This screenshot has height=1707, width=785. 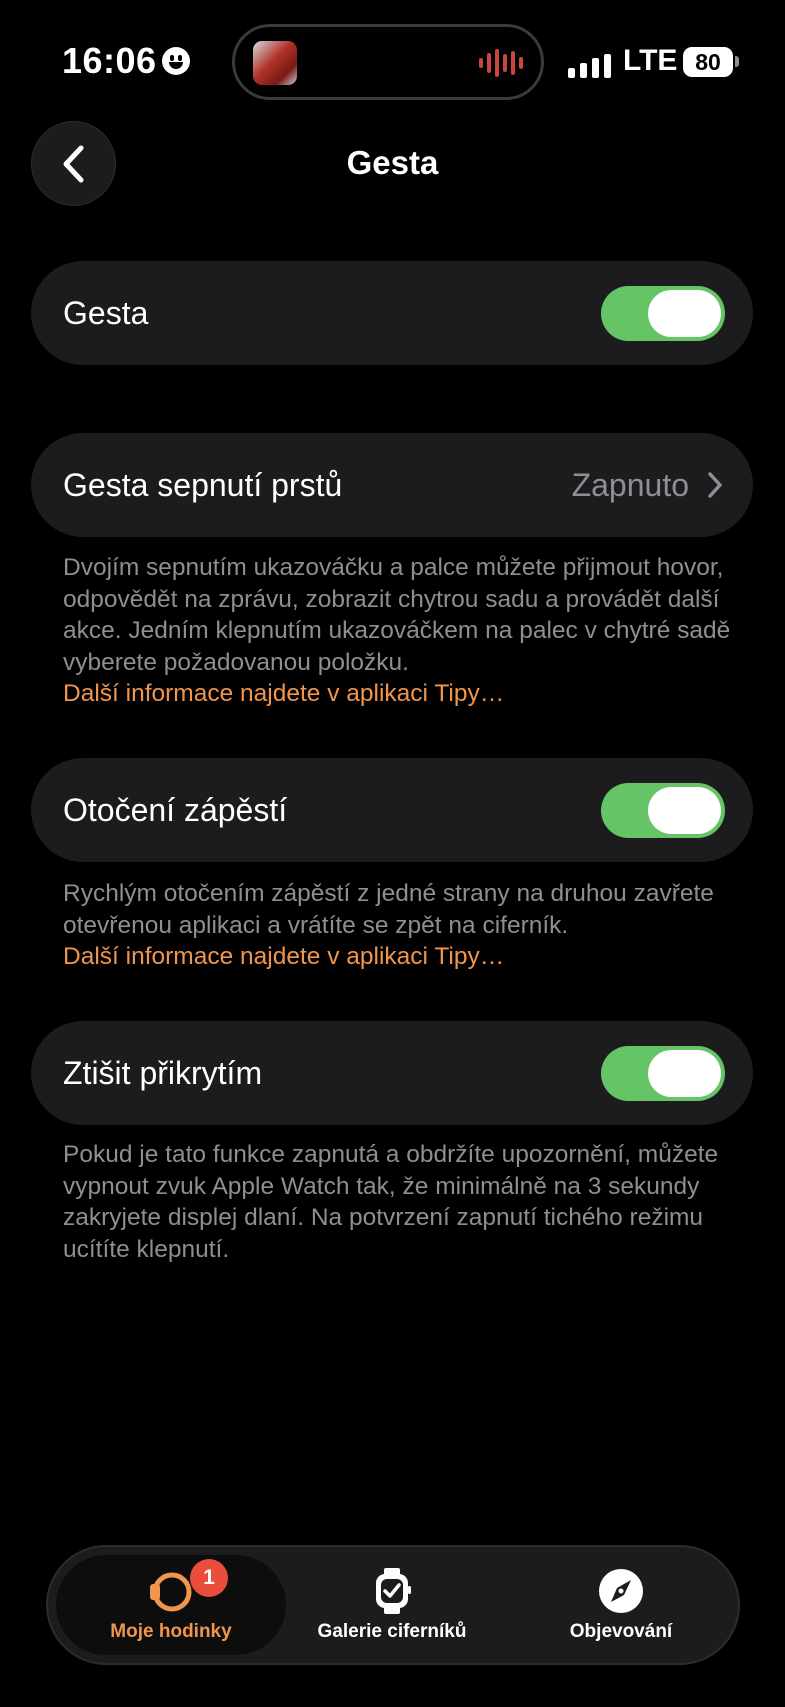 I want to click on wrist-flick-row: Otočení zápěstí, so click(x=392, y=810).